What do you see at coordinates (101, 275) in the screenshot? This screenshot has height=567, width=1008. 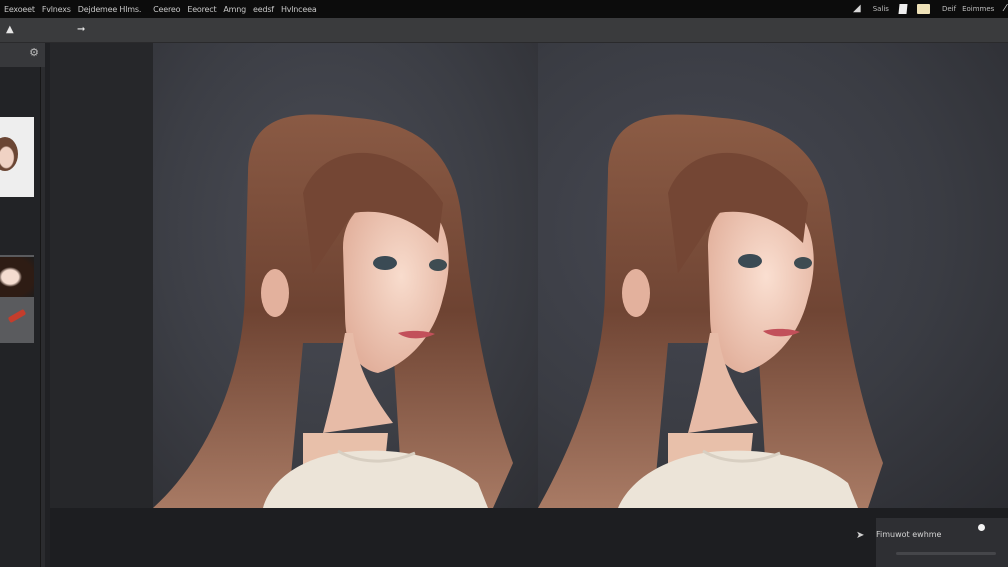 I see `canvas-margin` at bounding box center [101, 275].